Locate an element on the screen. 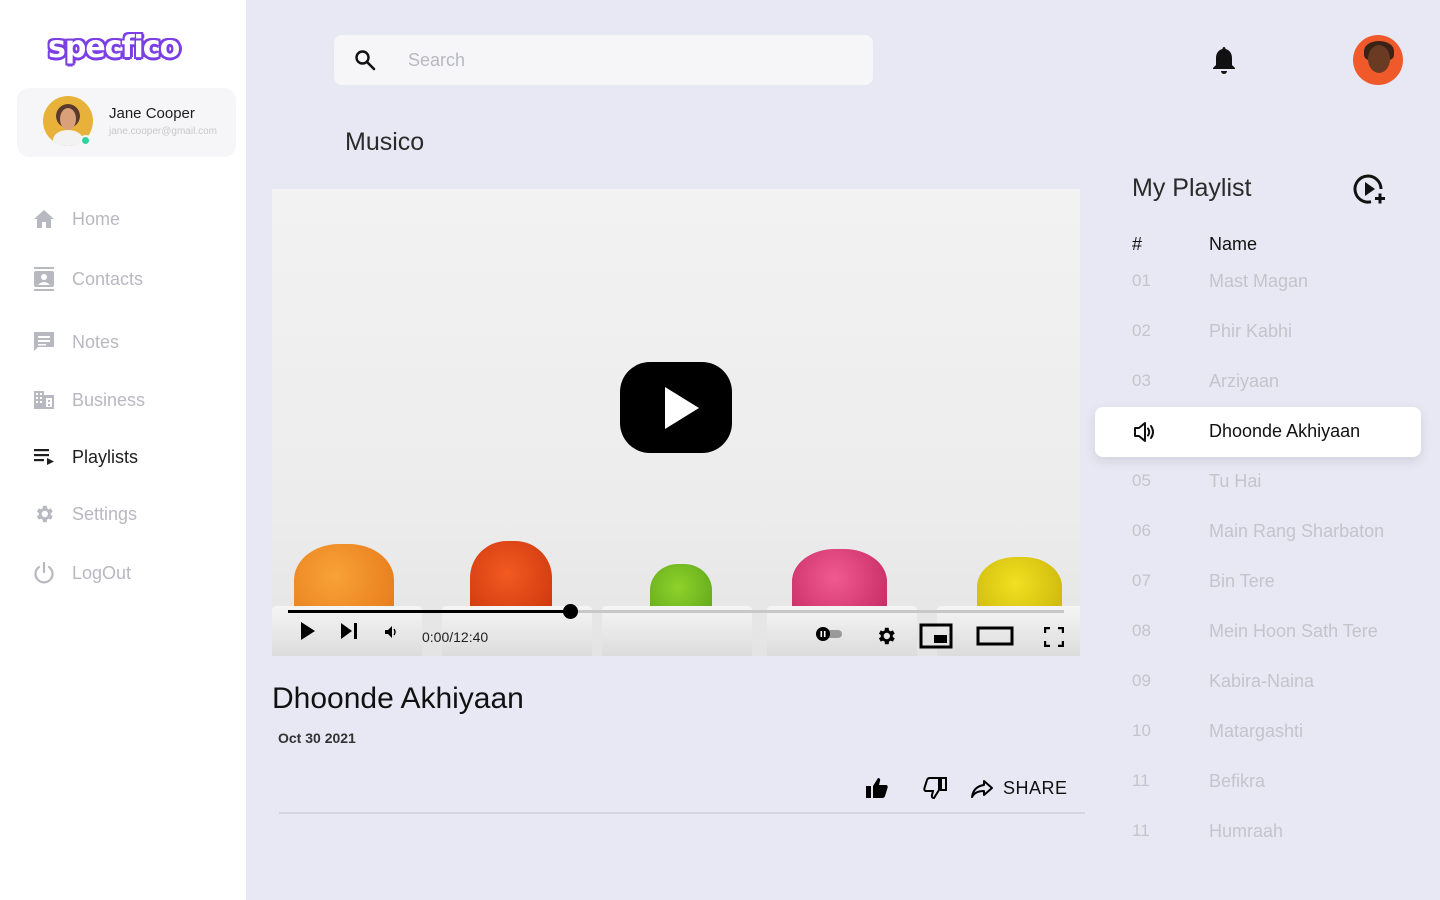  video-title: Dhoonde Akhiyaan is located at coordinates (398, 698).